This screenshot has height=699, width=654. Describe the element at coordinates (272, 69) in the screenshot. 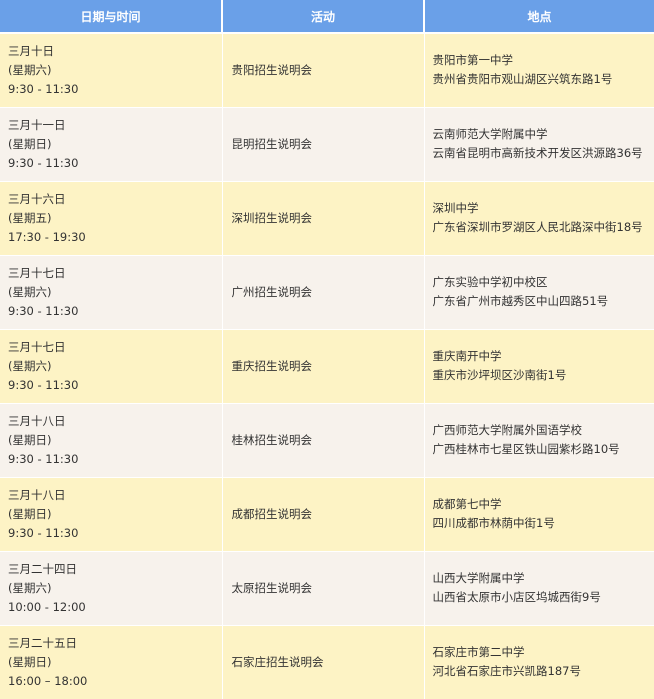

I see `activity-text: 贵阳招生说明会` at that location.